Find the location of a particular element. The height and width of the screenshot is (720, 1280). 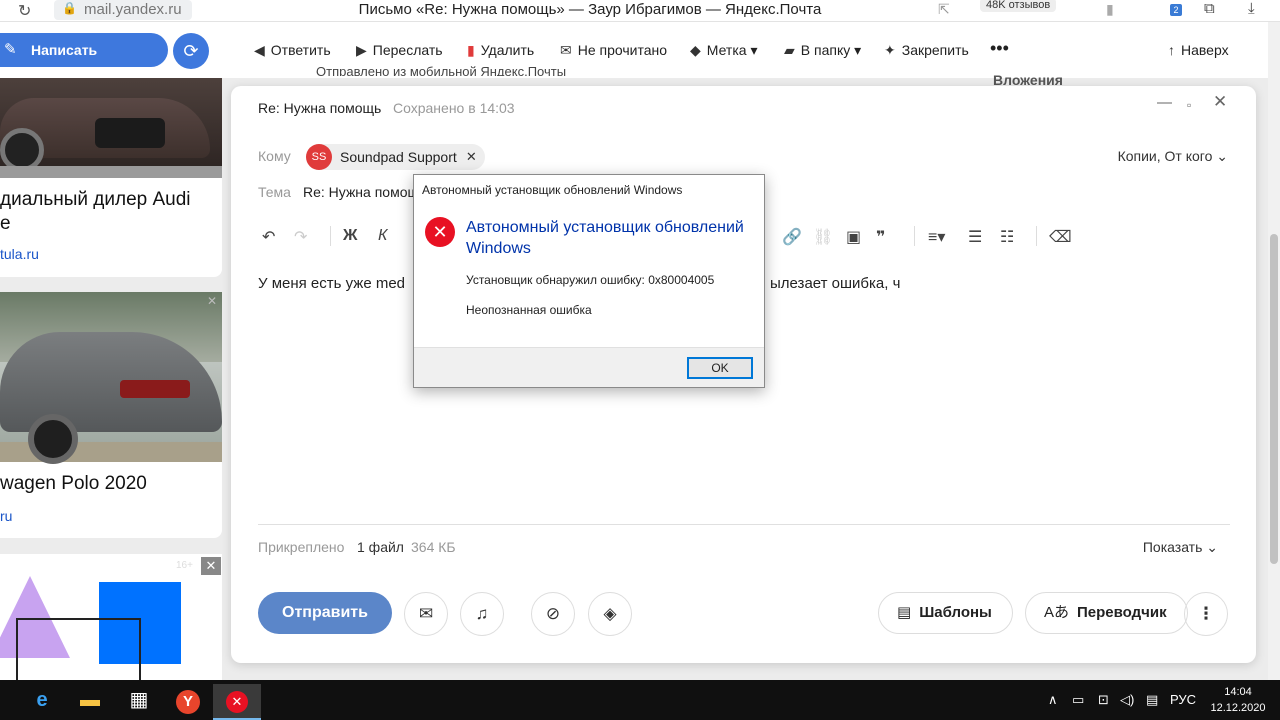

pin-button: ✦ Закрепить is located at coordinates (926, 50).